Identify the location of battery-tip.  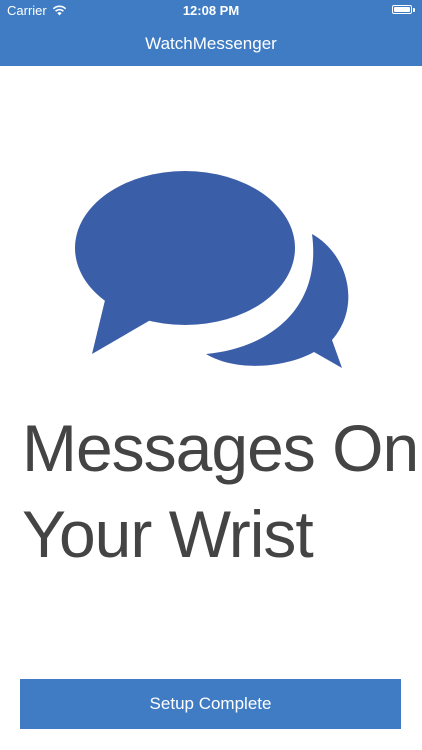
(414, 10).